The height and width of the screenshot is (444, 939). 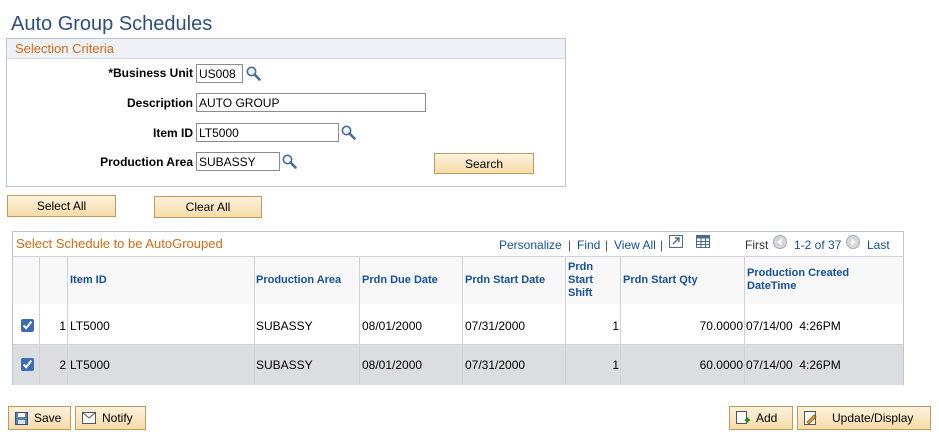 What do you see at coordinates (873, 418) in the screenshot?
I see `update-display-label: Update/Display` at bounding box center [873, 418].